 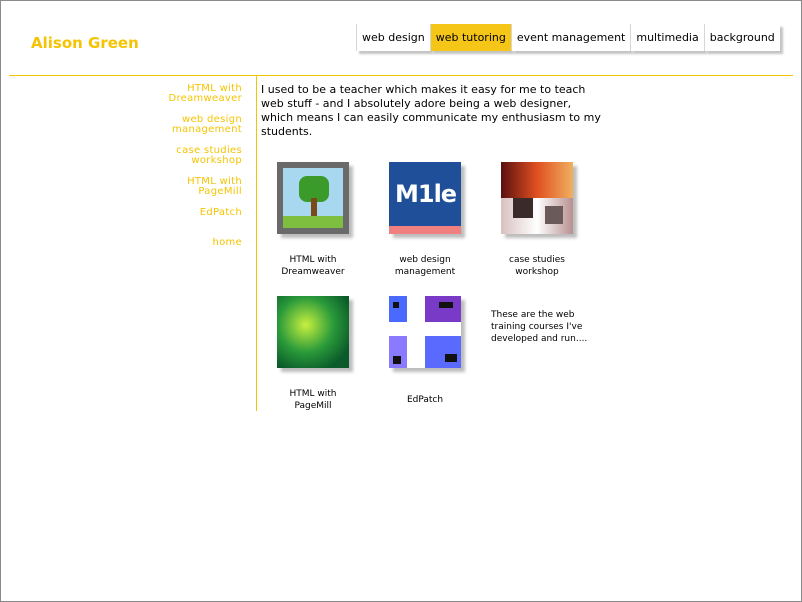 I want to click on side-link-home: home, so click(x=205, y=243).